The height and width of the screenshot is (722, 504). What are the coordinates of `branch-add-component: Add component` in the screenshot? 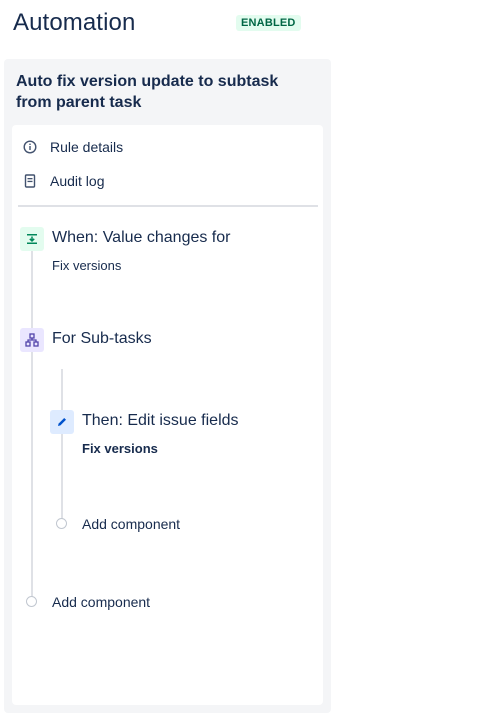 It's located at (131, 524).